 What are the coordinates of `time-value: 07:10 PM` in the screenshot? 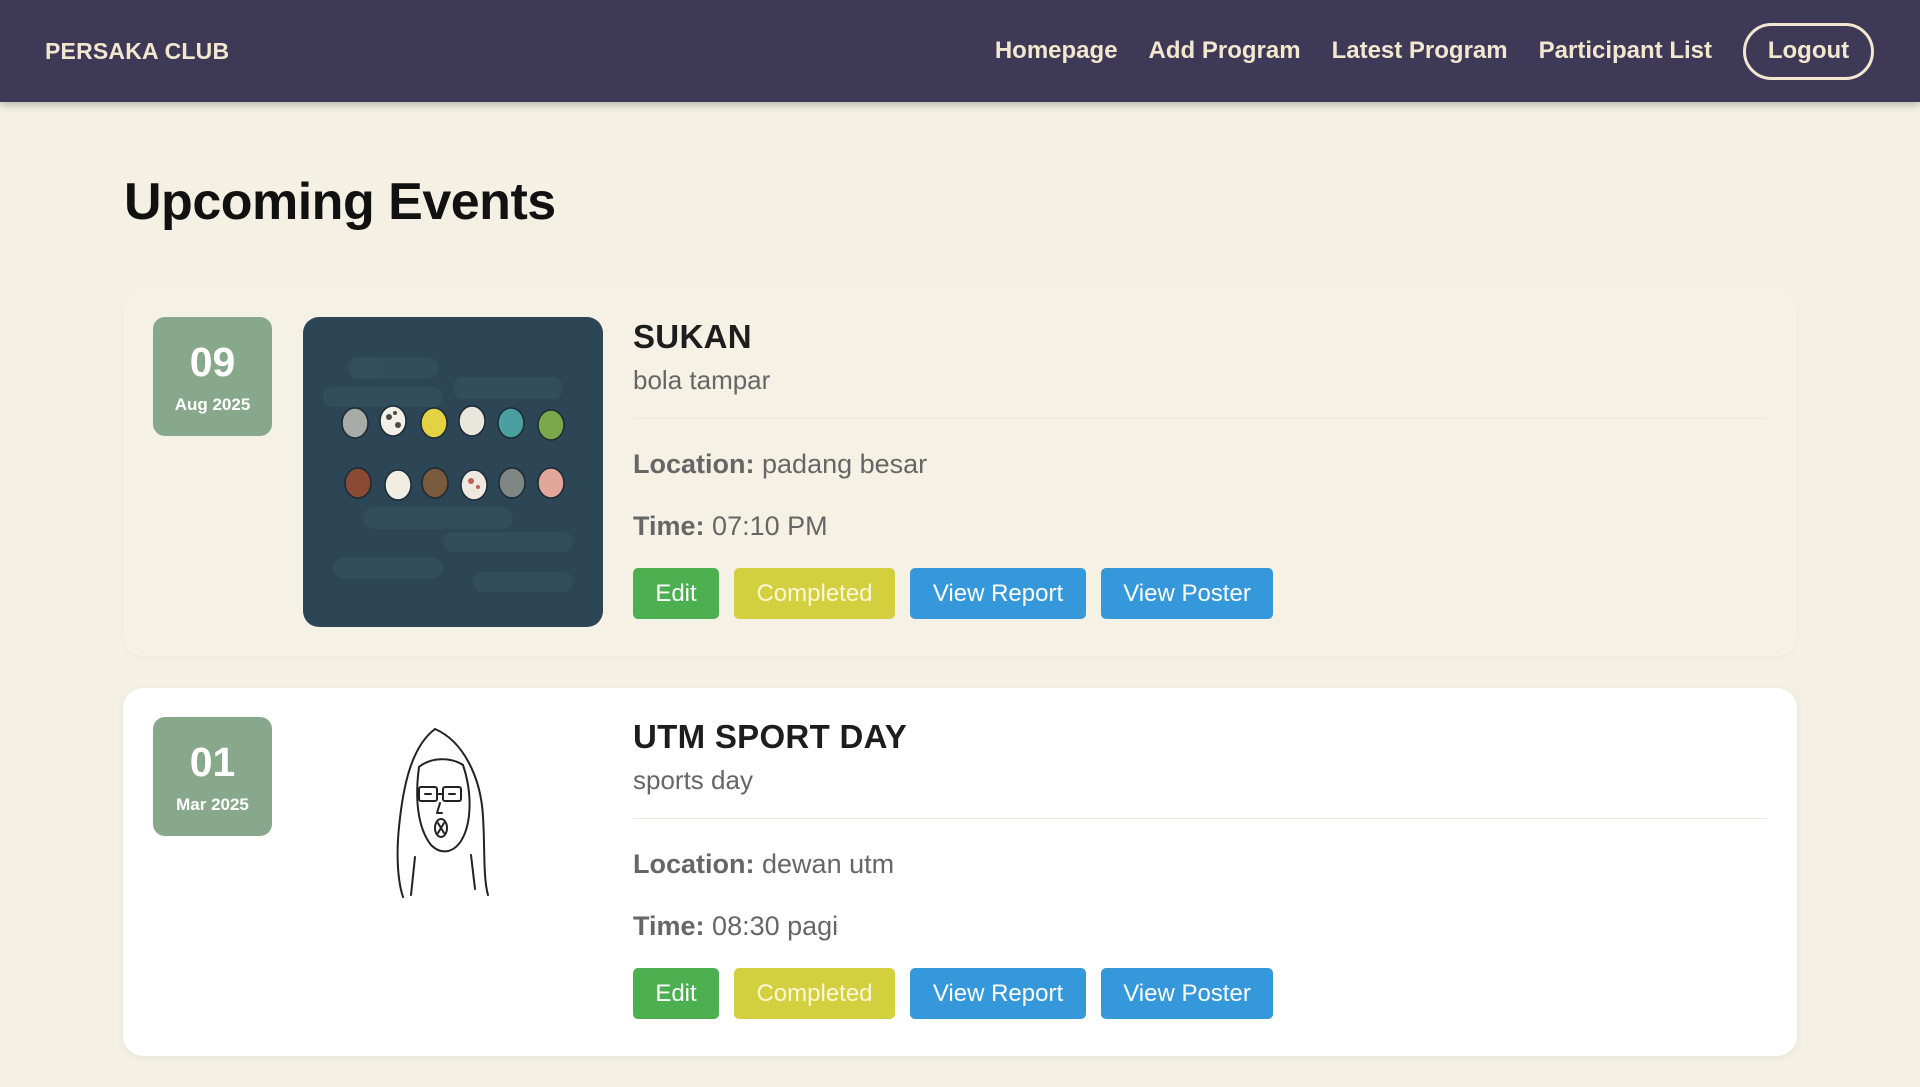 It's located at (770, 526).